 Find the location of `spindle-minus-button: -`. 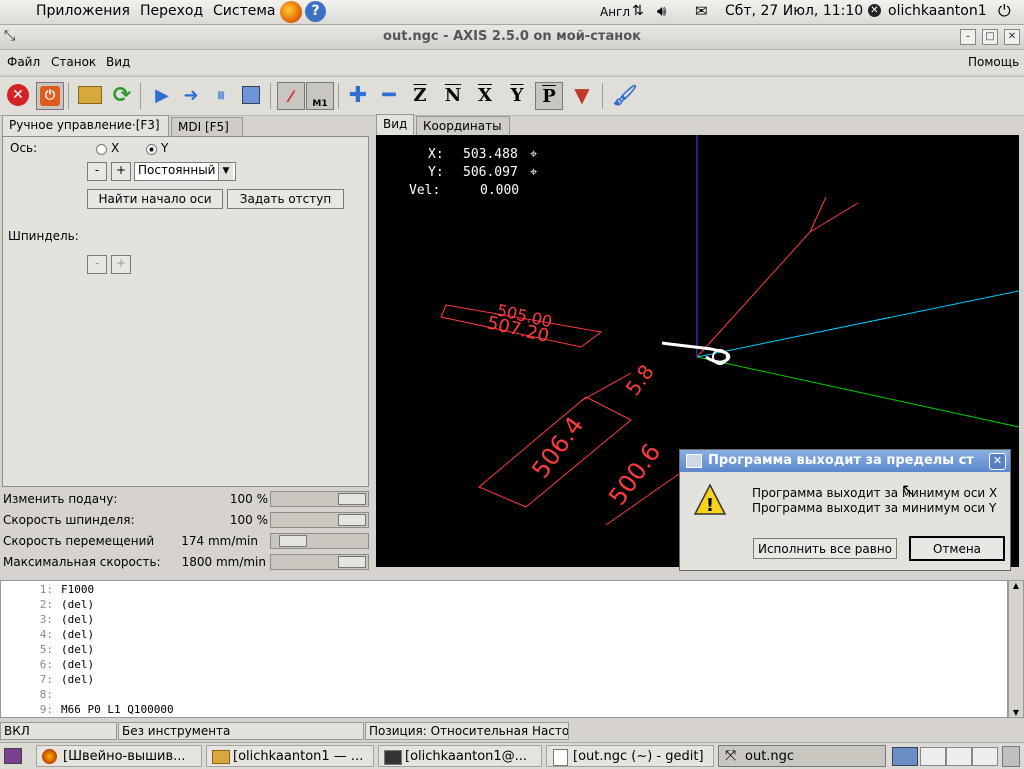

spindle-minus-button: - is located at coordinates (97, 264).